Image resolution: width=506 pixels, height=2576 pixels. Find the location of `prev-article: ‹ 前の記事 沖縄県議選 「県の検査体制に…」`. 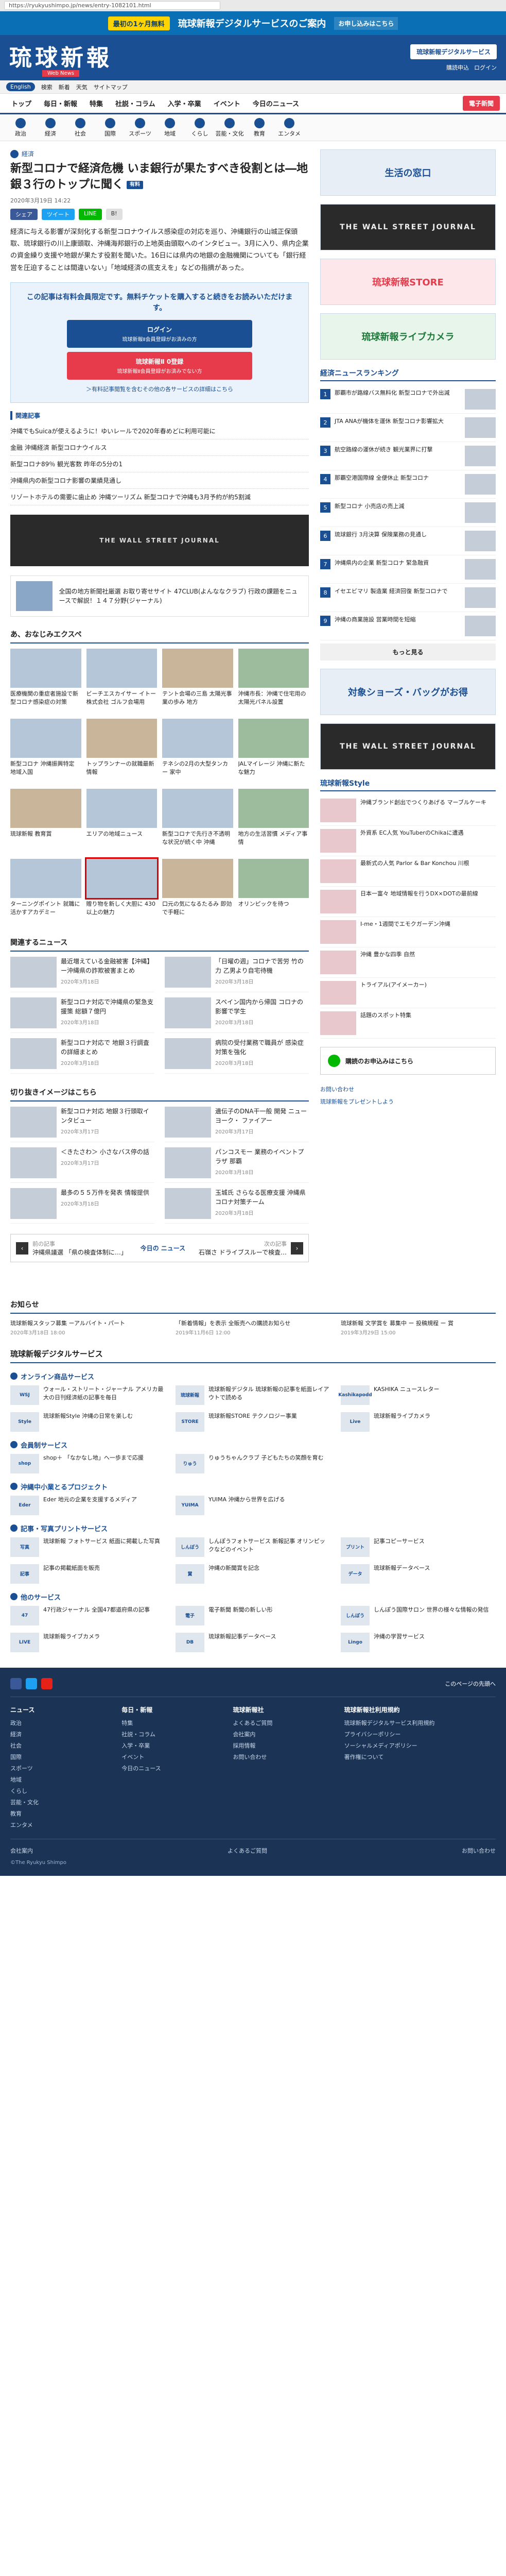

prev-article: ‹ 前の記事 沖縄県議選 「県の検査体制に…」 is located at coordinates (72, 1248).